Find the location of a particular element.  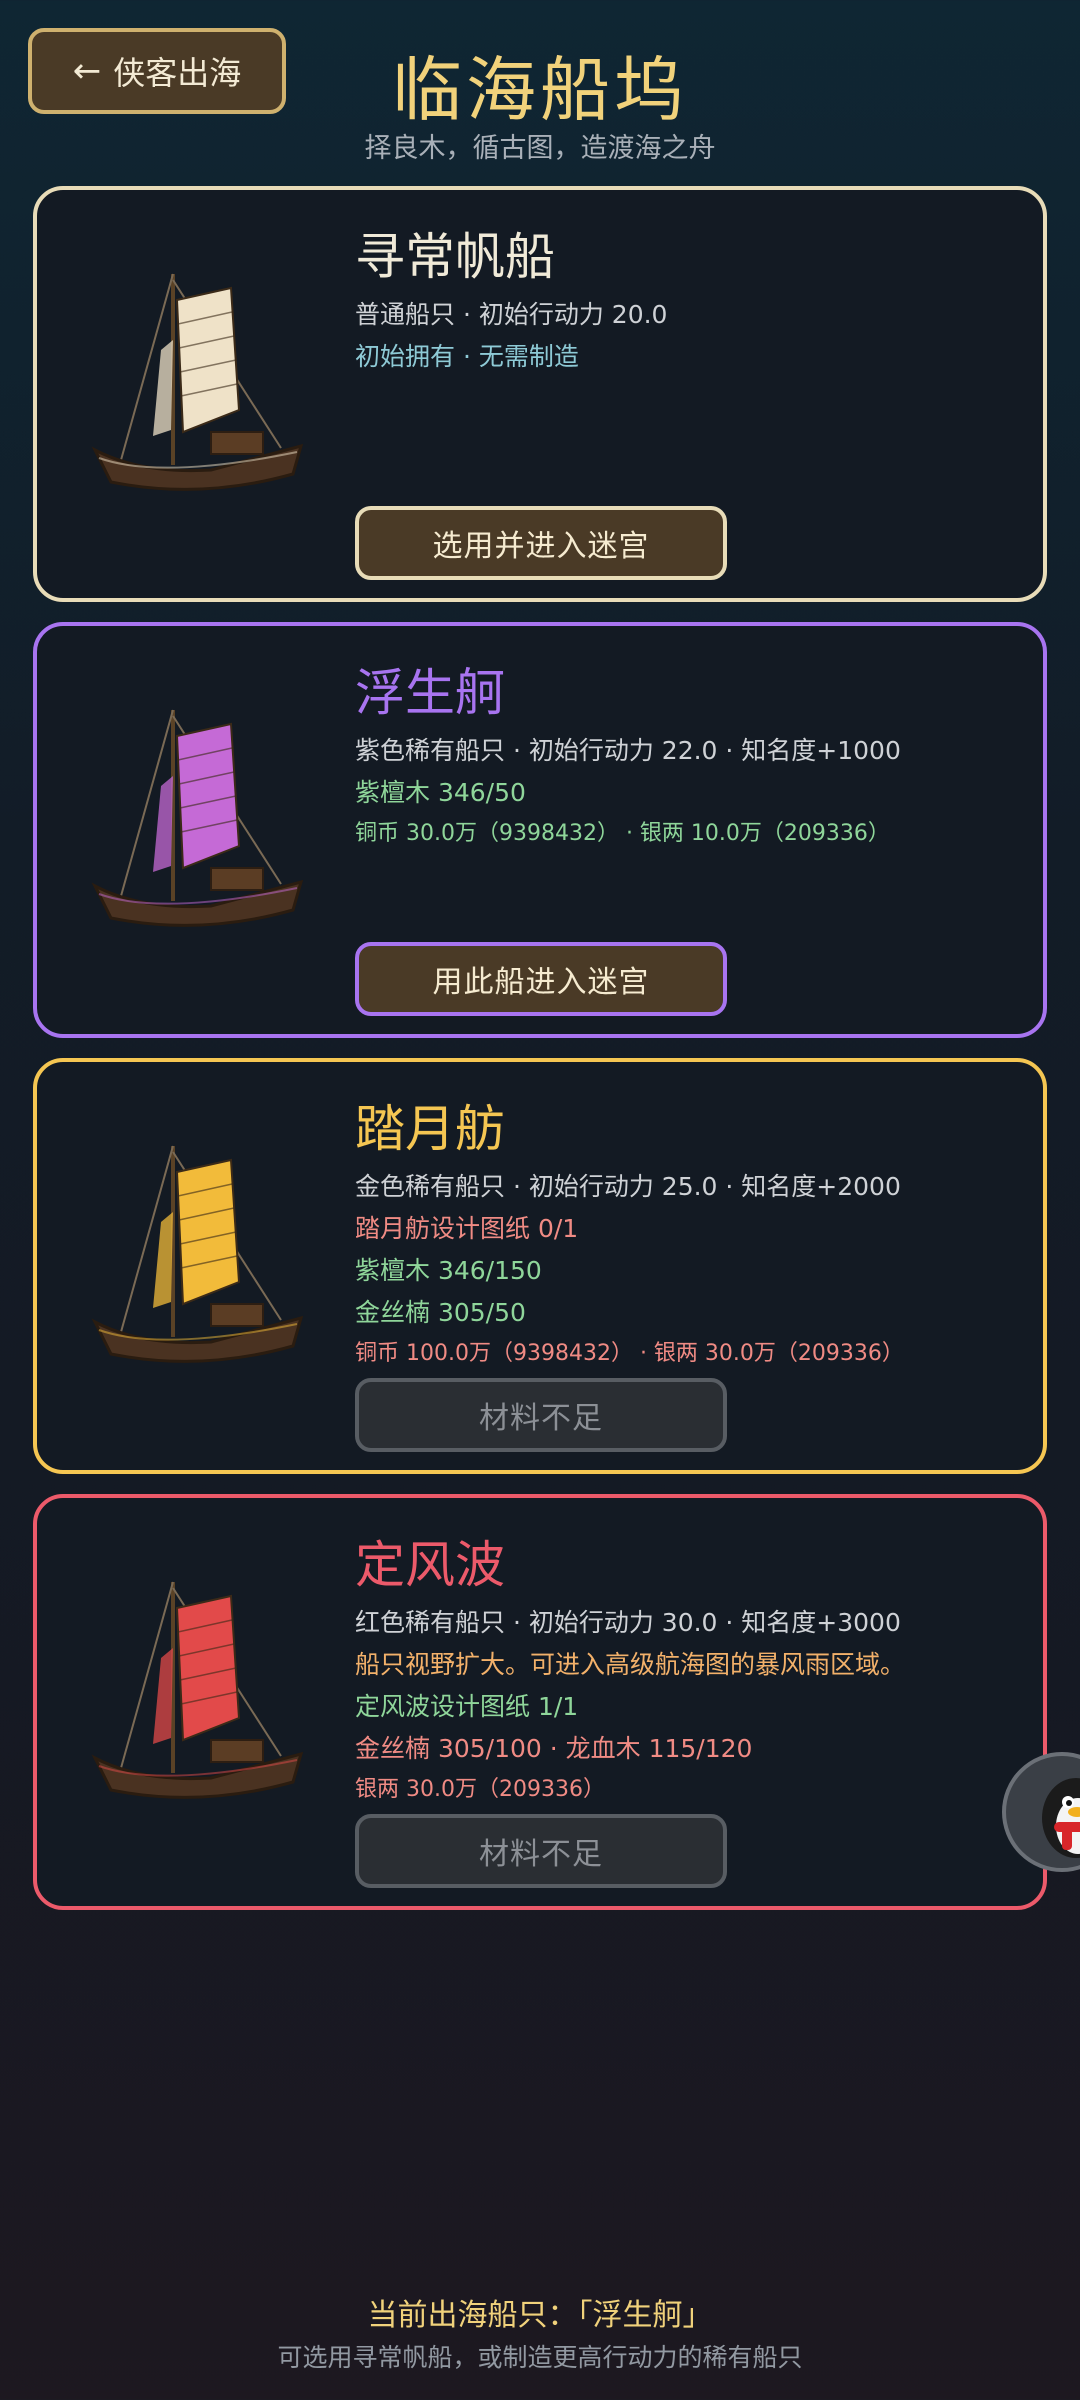

ship-name: 浮生舸 is located at coordinates (430, 693).